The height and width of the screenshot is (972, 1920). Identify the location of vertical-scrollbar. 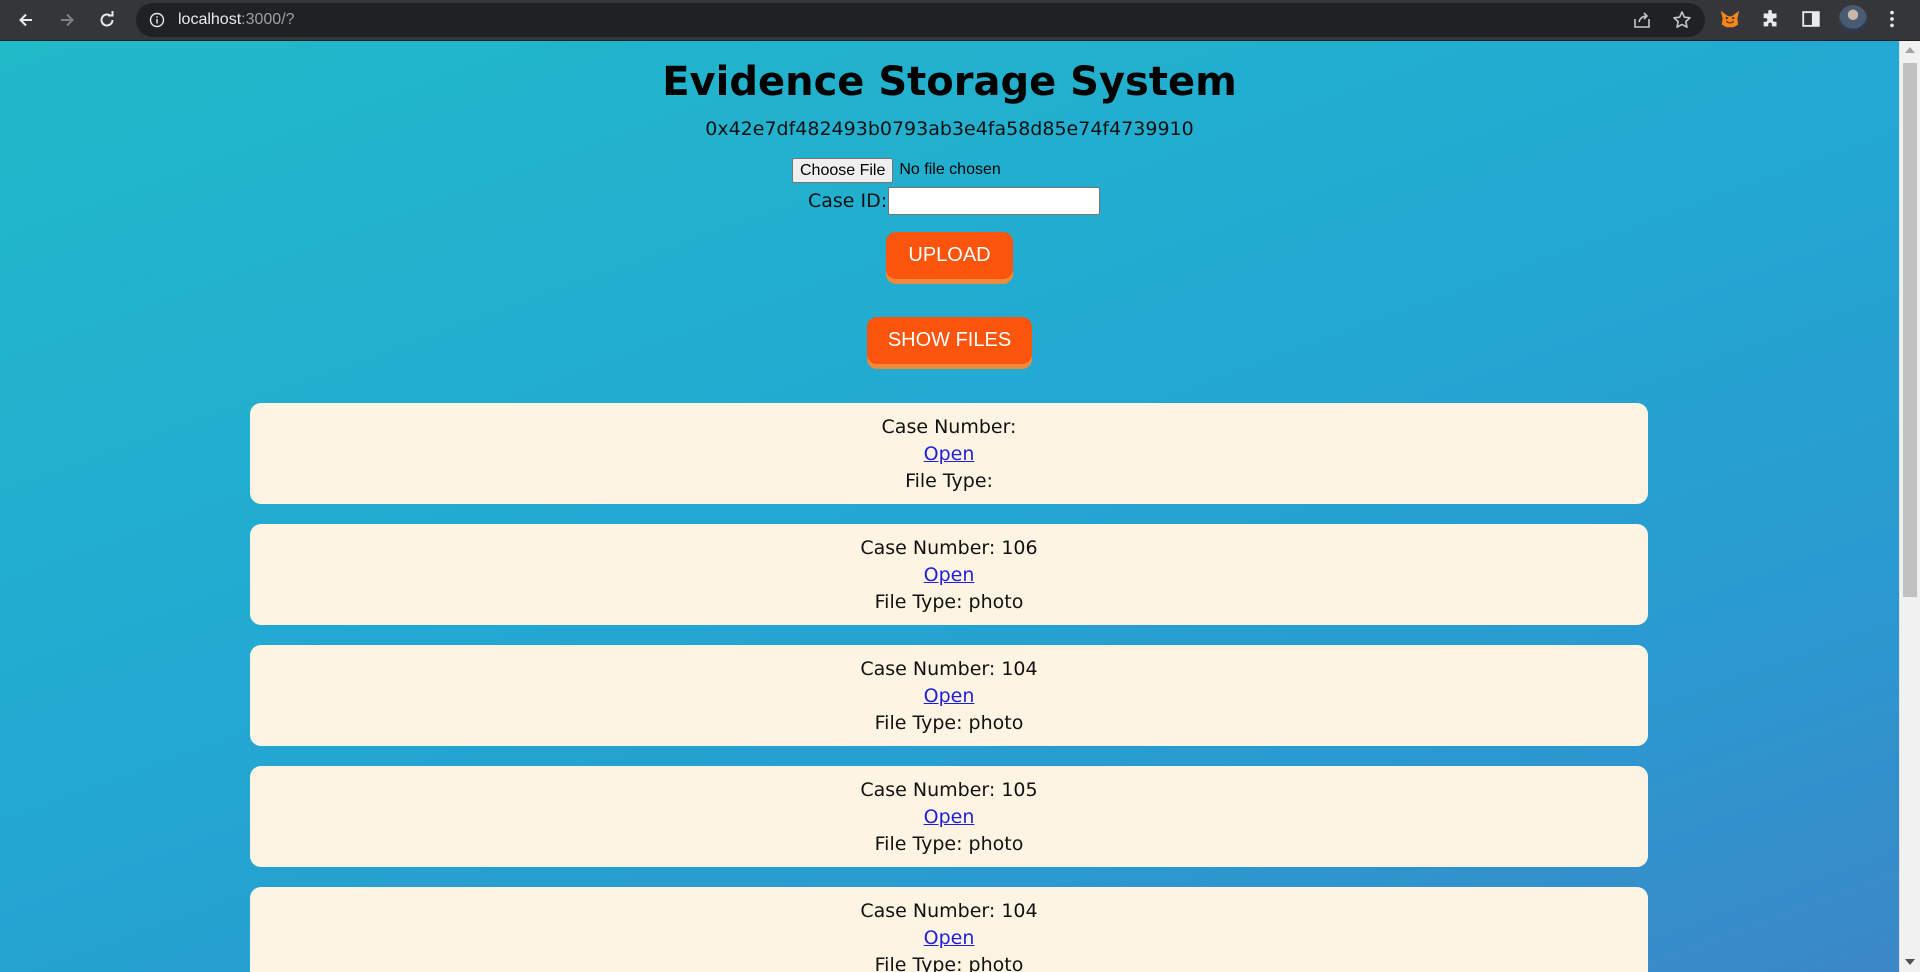
(1909, 506).